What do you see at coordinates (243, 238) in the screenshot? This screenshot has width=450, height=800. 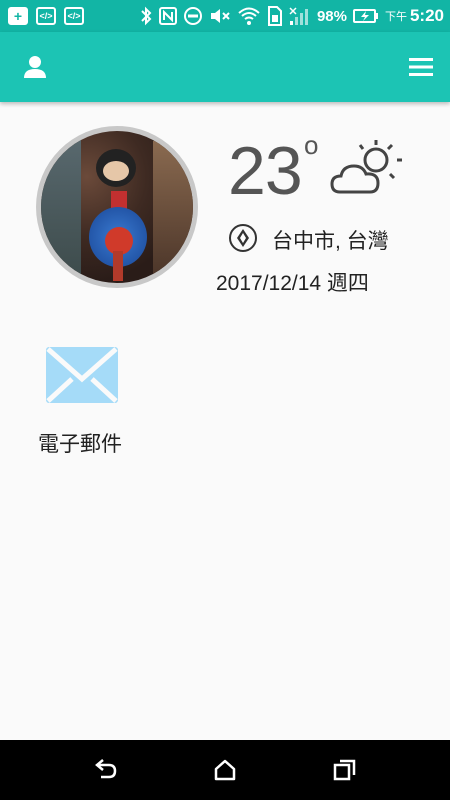 I see `compass-icon` at bounding box center [243, 238].